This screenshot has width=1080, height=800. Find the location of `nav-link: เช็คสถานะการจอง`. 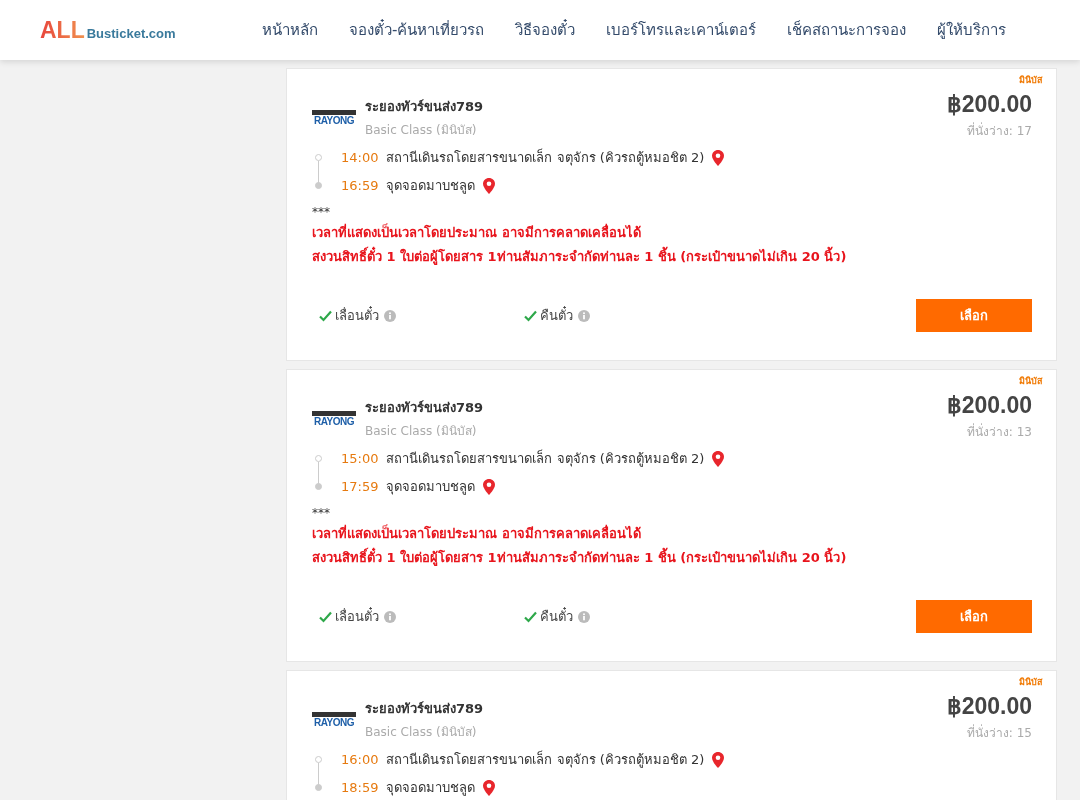

nav-link: เช็คสถานะการจอง is located at coordinates (847, 30).